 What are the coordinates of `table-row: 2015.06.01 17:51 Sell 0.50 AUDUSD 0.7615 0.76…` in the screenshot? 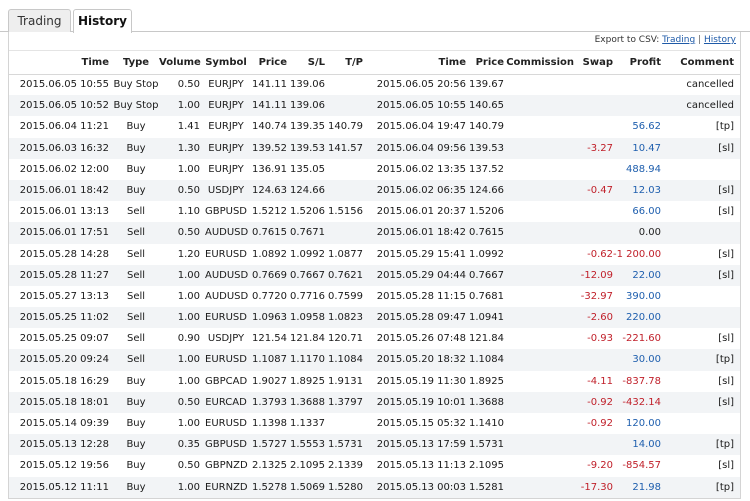 It's located at (374, 233).